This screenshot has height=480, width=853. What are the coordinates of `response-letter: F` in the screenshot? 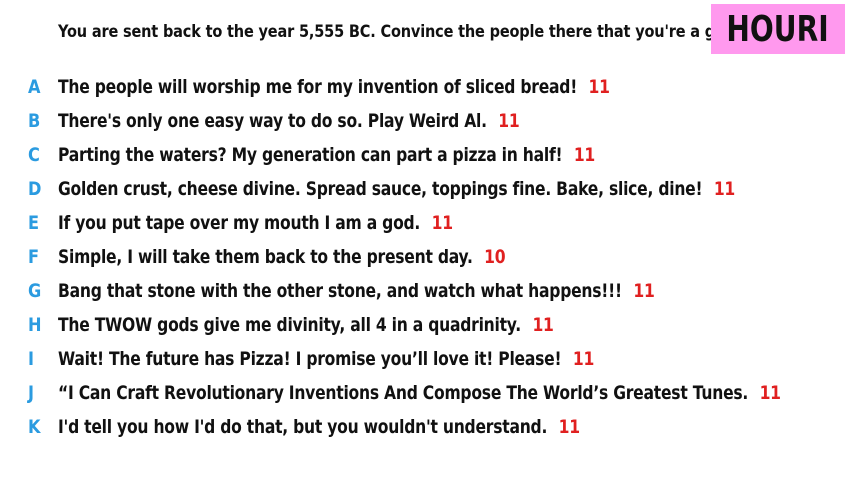 It's located at (34, 257).